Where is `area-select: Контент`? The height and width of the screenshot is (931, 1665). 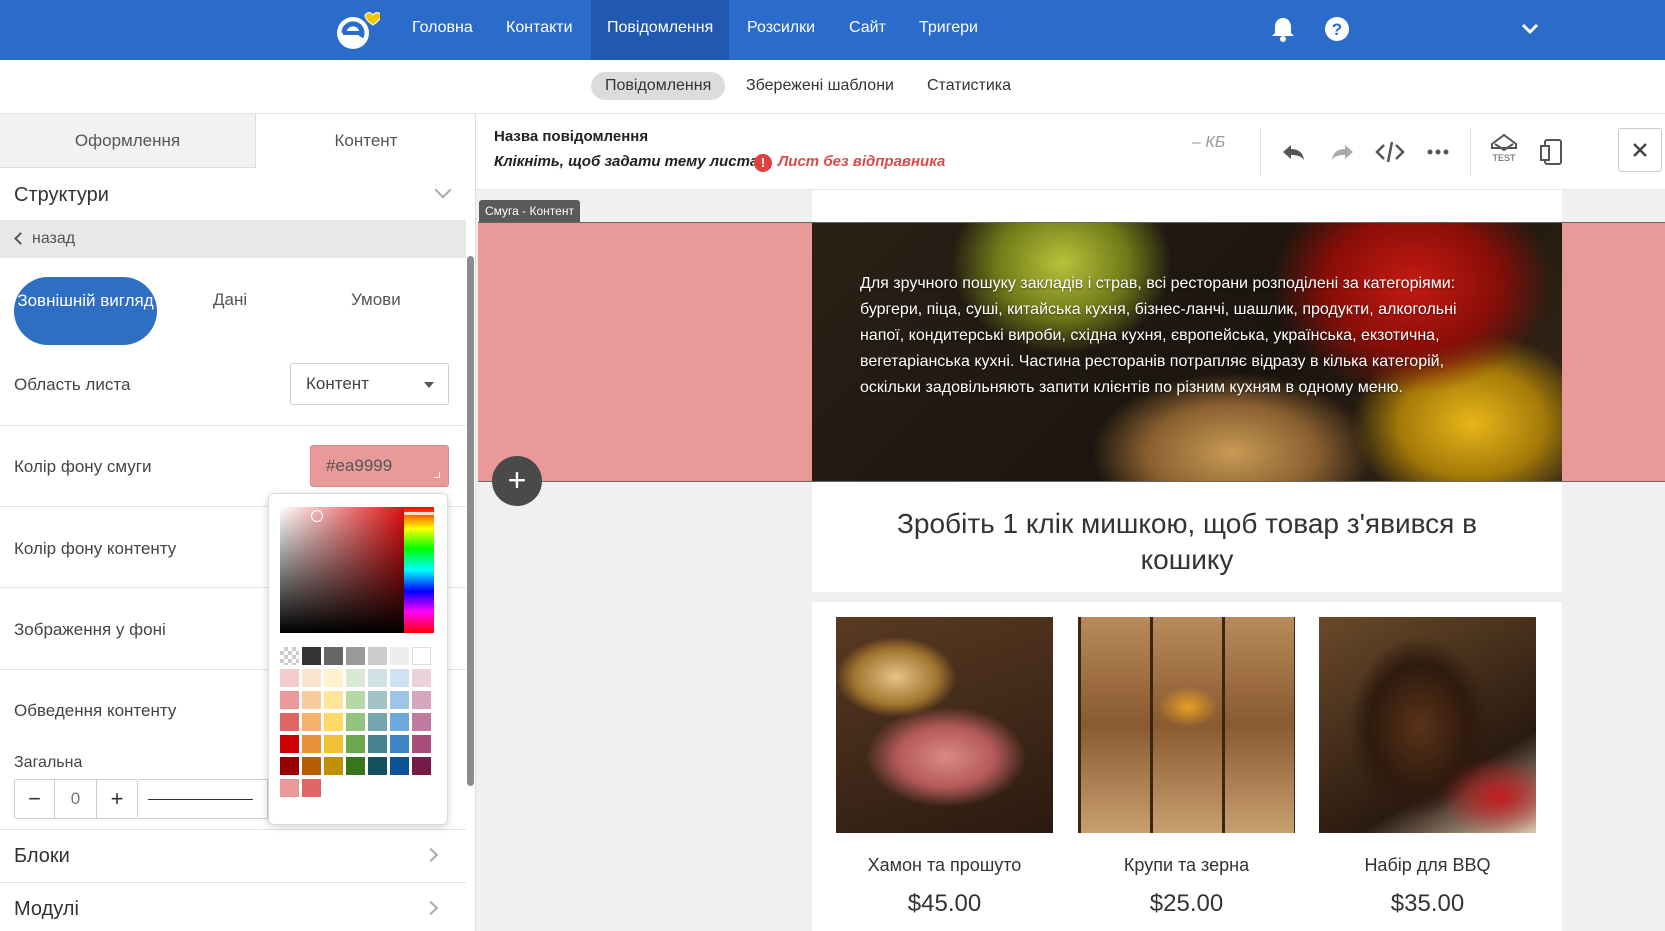 area-select: Контент is located at coordinates (369, 384).